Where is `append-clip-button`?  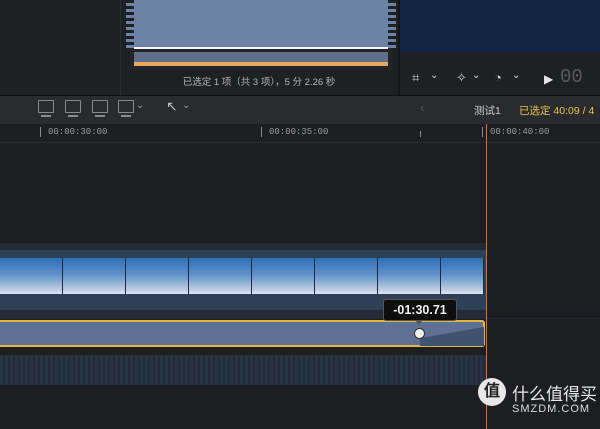 append-clip-button is located at coordinates (100, 108).